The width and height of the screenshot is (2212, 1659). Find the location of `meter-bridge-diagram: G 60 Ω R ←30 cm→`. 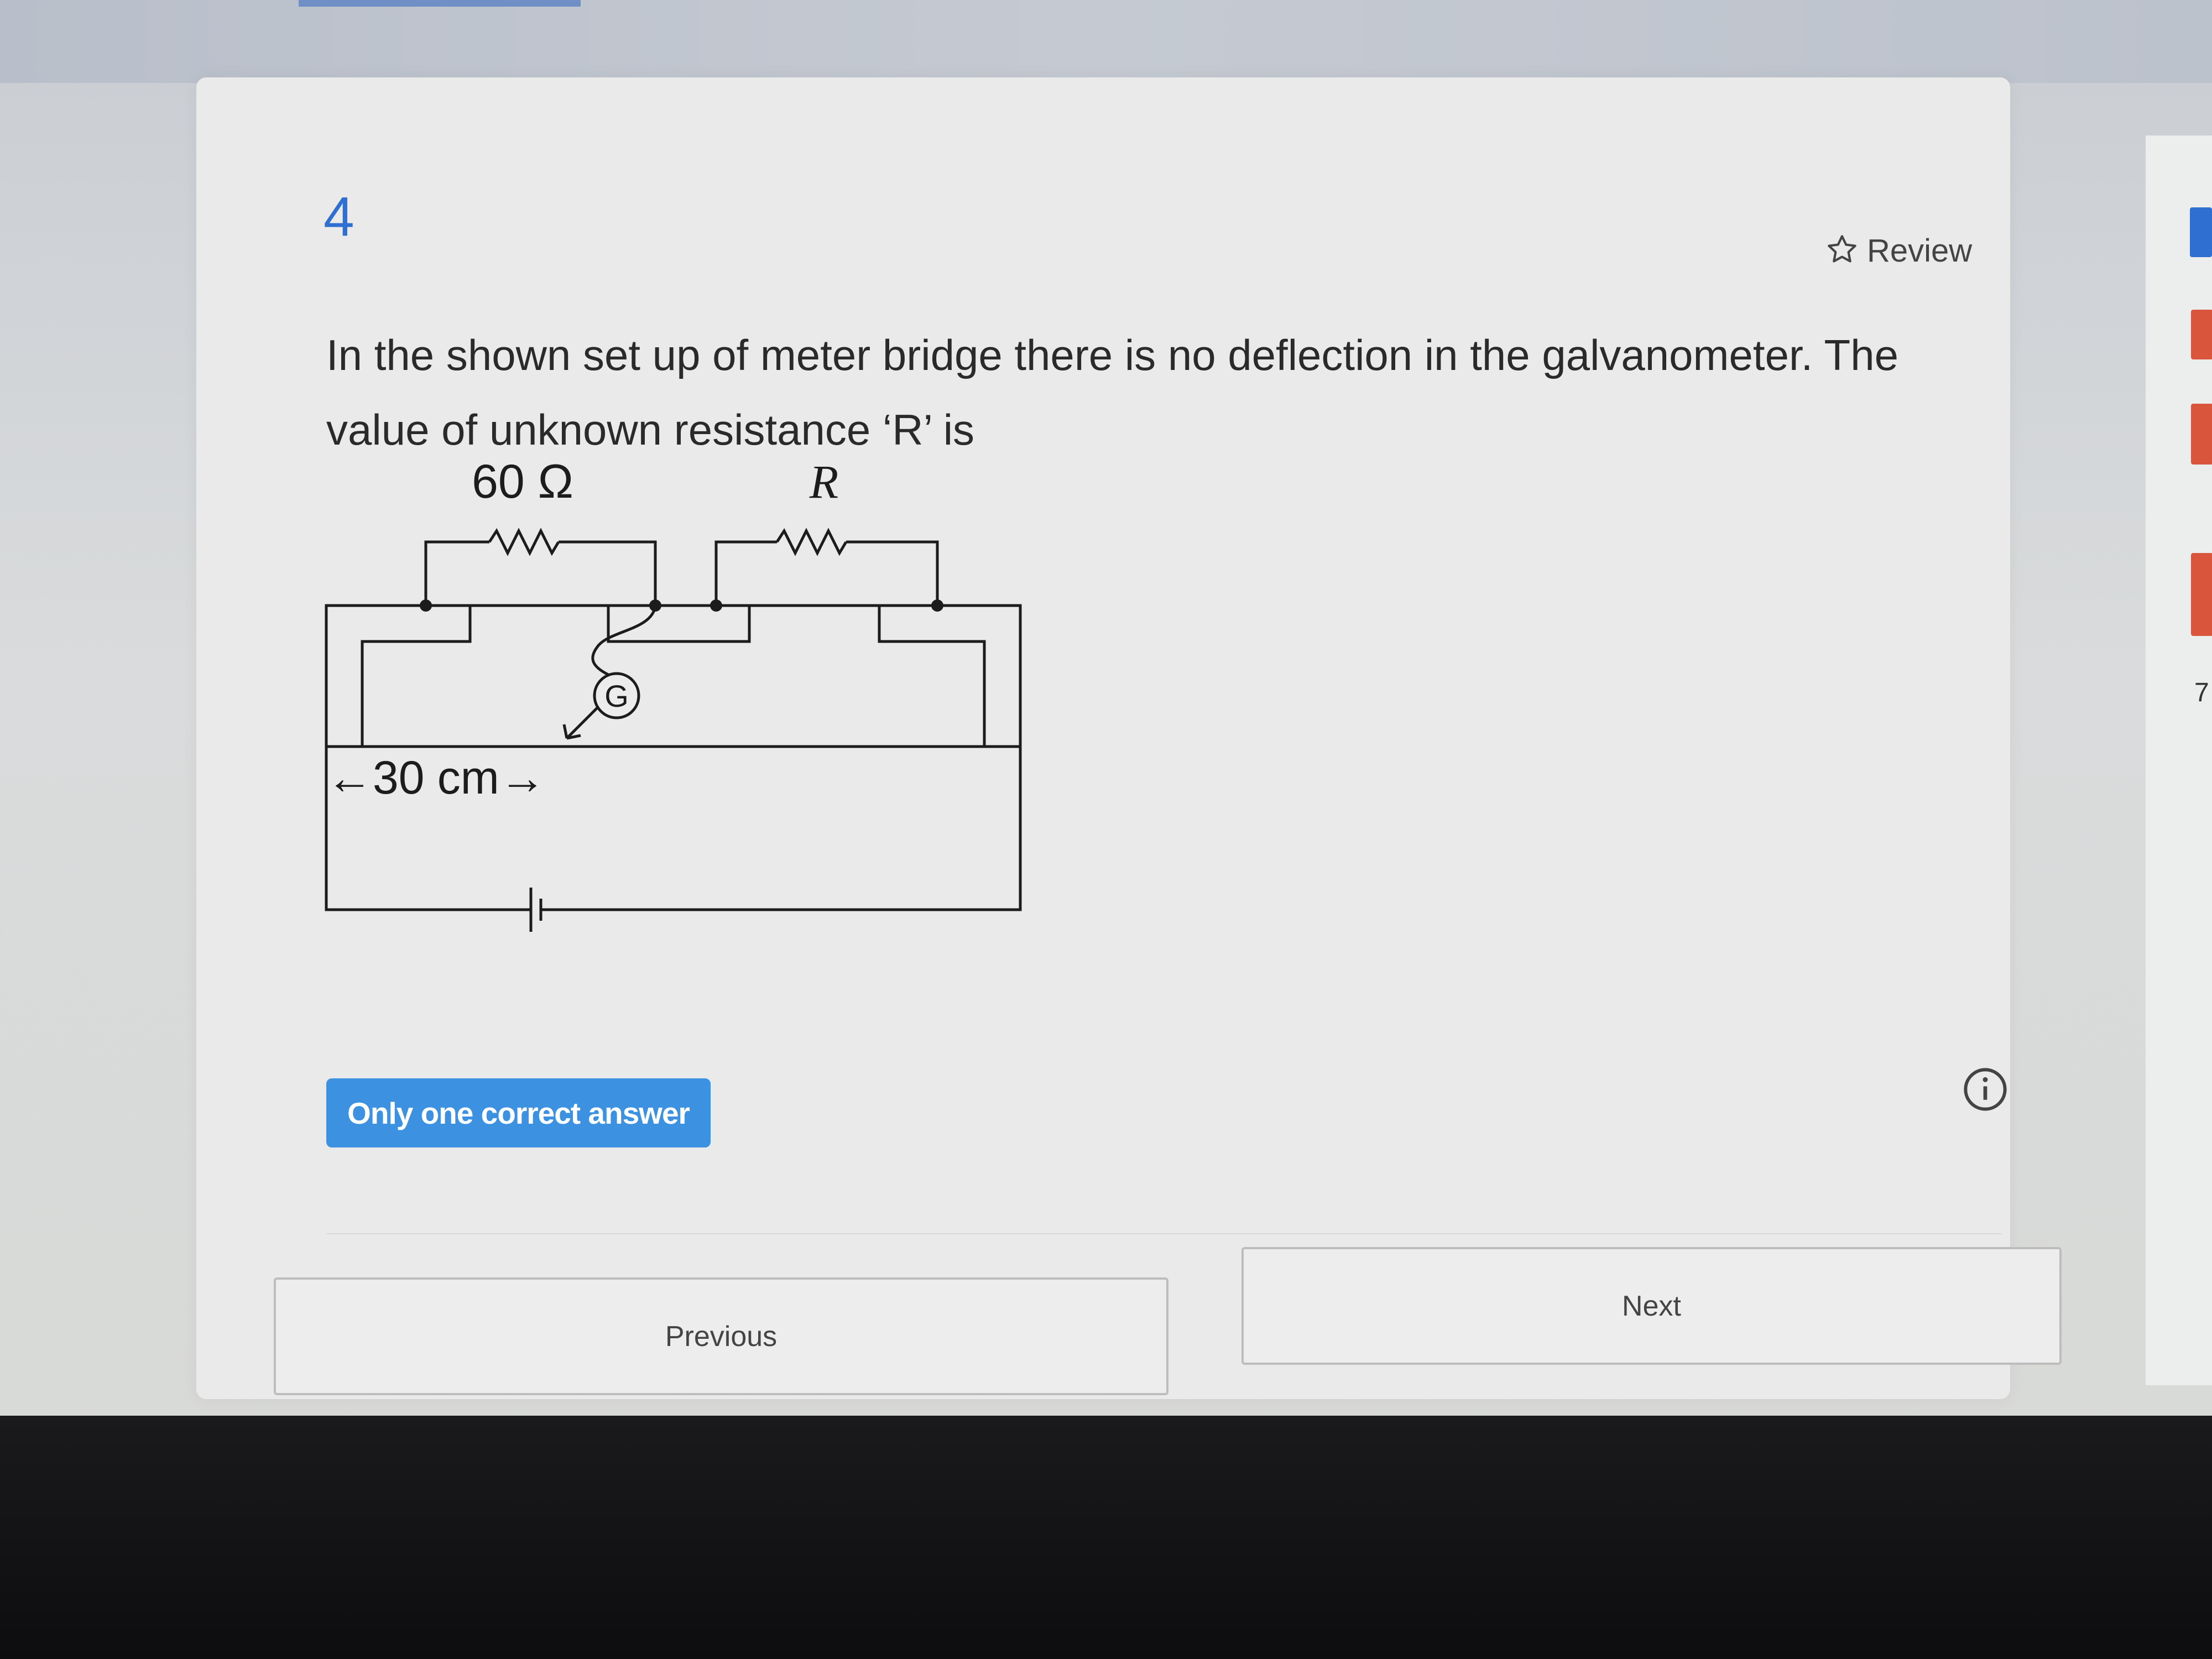

meter-bridge-diagram: G 60 Ω R ←30 cm→ is located at coordinates (675, 698).